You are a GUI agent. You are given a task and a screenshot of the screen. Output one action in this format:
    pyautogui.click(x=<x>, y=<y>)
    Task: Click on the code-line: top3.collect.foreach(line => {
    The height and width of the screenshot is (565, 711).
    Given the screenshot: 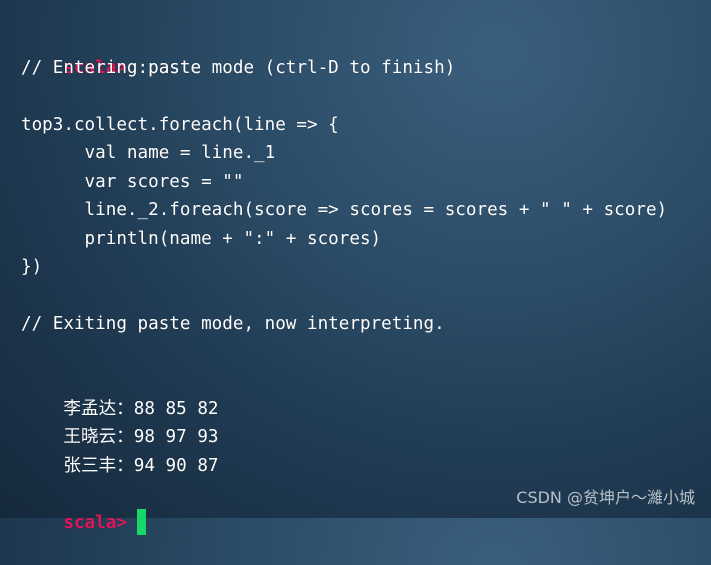 What is the action you would take?
    pyautogui.click(x=180, y=125)
    